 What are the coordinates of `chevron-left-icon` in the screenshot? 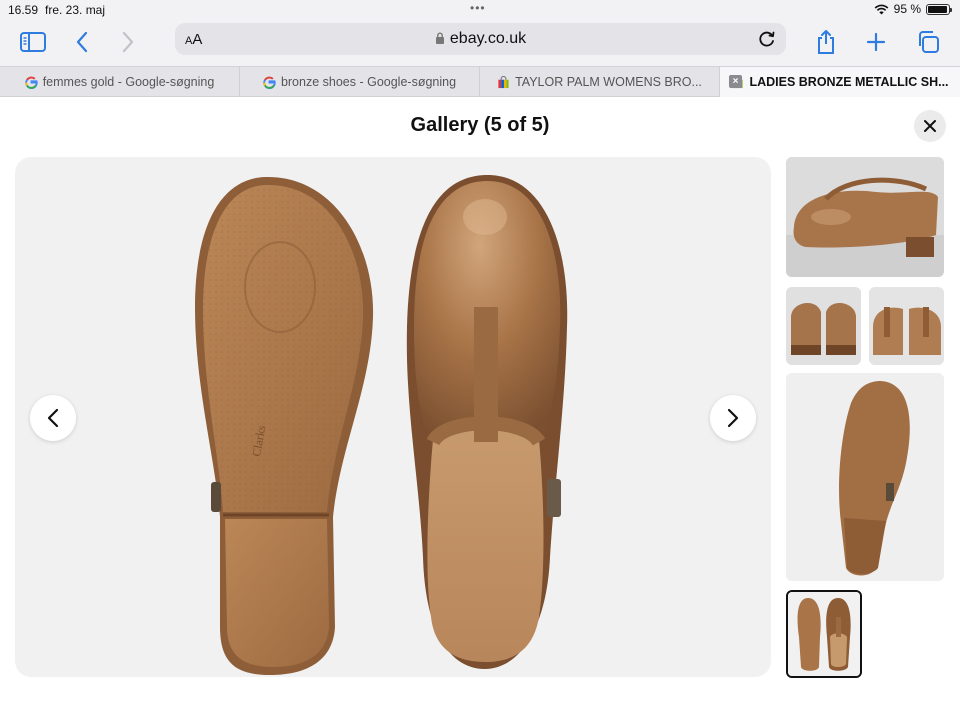 It's located at (53, 418).